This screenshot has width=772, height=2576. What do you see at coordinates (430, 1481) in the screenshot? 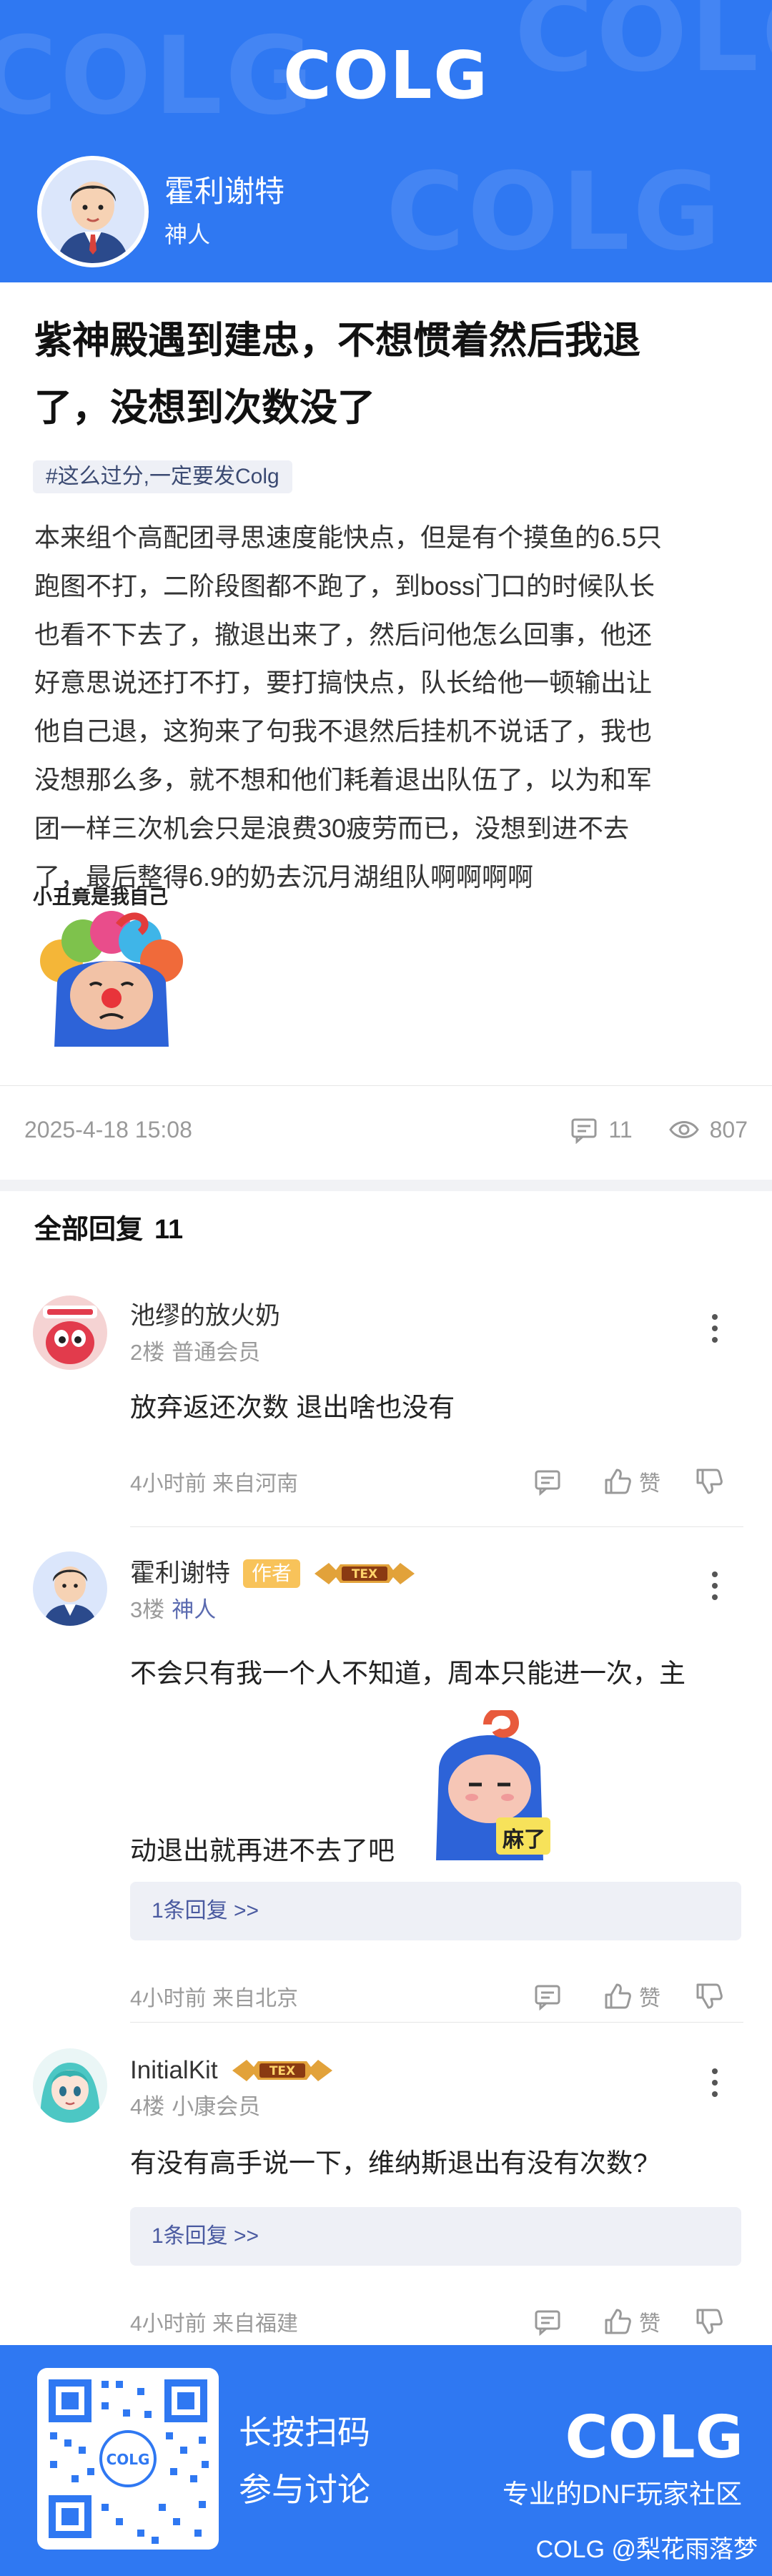
I see `reply-footer: 4小时前 来自河南 赞` at bounding box center [430, 1481].